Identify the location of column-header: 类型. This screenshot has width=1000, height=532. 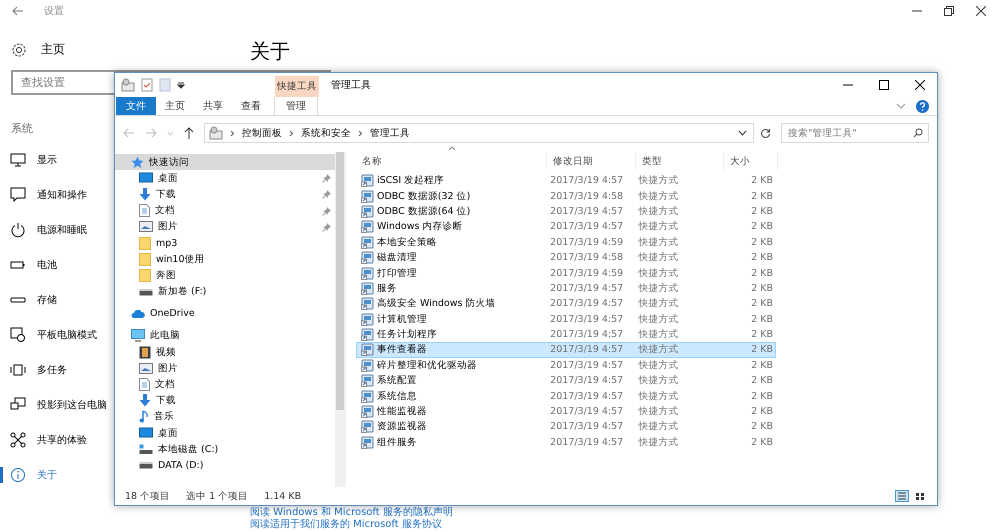
(680, 161).